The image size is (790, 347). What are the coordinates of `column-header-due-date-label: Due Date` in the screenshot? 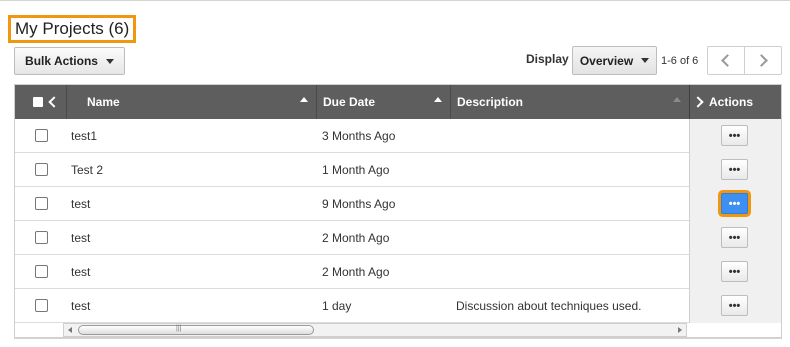 It's located at (349, 102).